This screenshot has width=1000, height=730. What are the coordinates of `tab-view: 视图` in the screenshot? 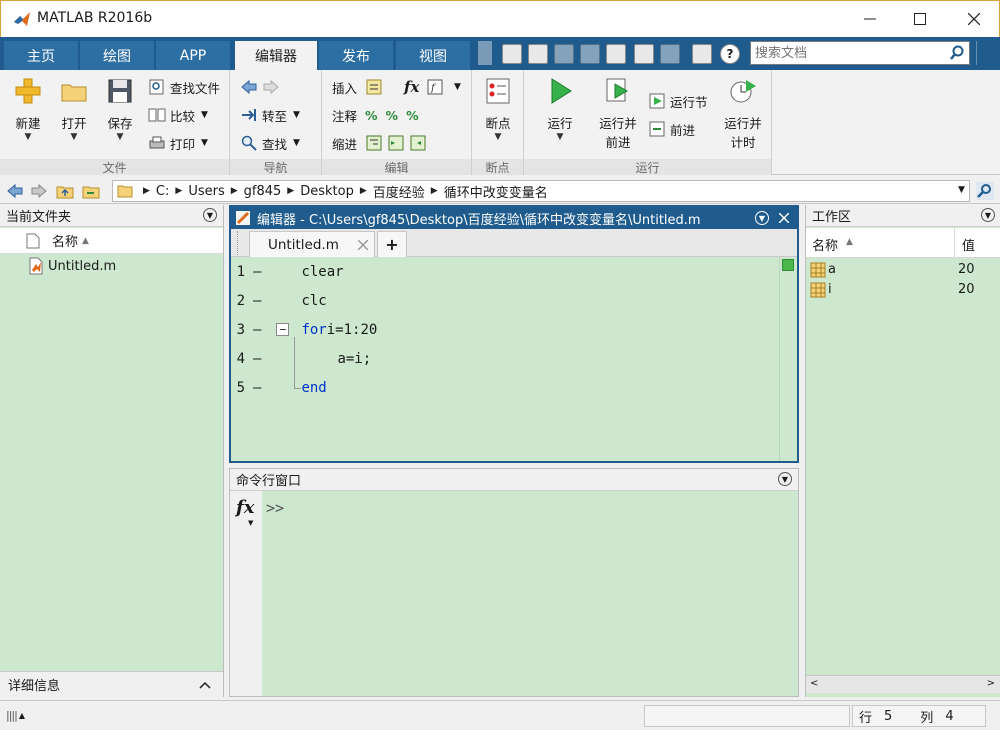 It's located at (433, 55).